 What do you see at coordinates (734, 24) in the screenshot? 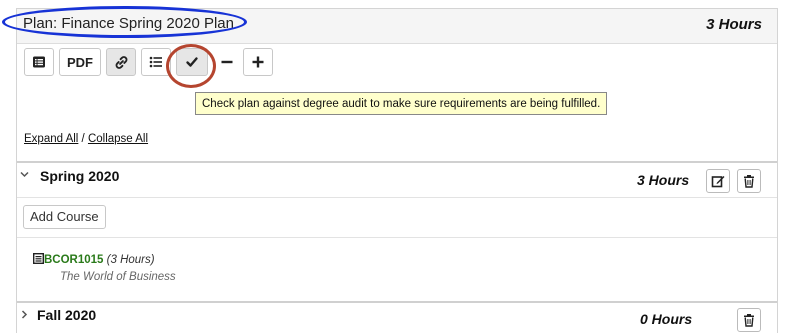
I see `plan-hours: 3 Hours` at bounding box center [734, 24].